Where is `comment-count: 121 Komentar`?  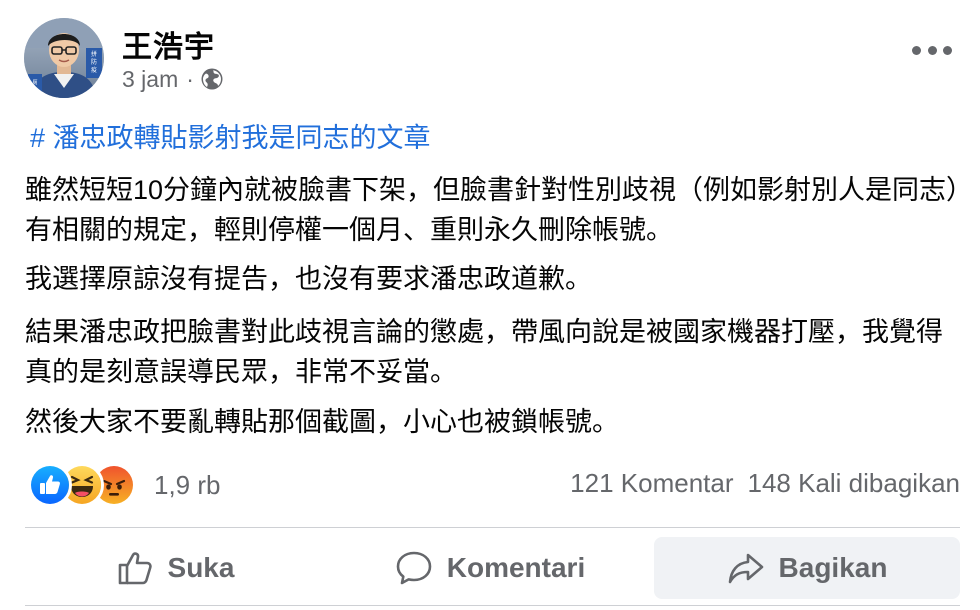
comment-count: 121 Komentar is located at coordinates (651, 483).